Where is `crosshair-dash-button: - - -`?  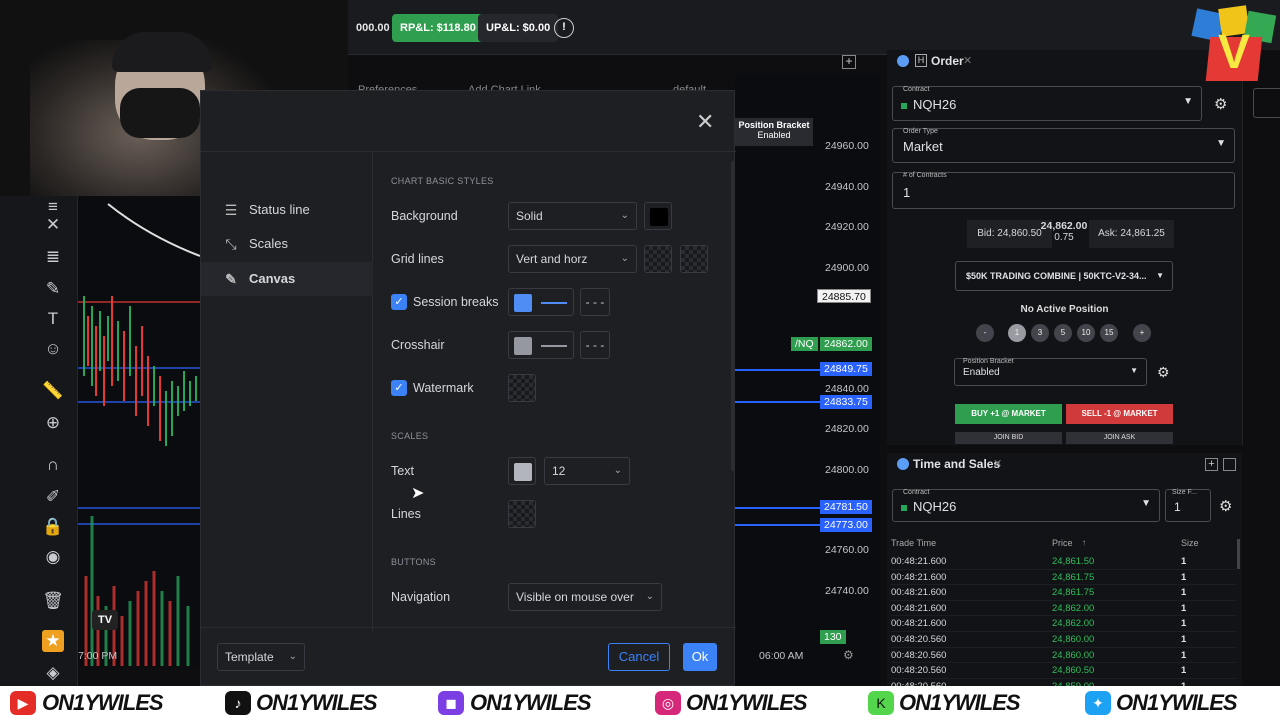 crosshair-dash-button: - - - is located at coordinates (595, 345).